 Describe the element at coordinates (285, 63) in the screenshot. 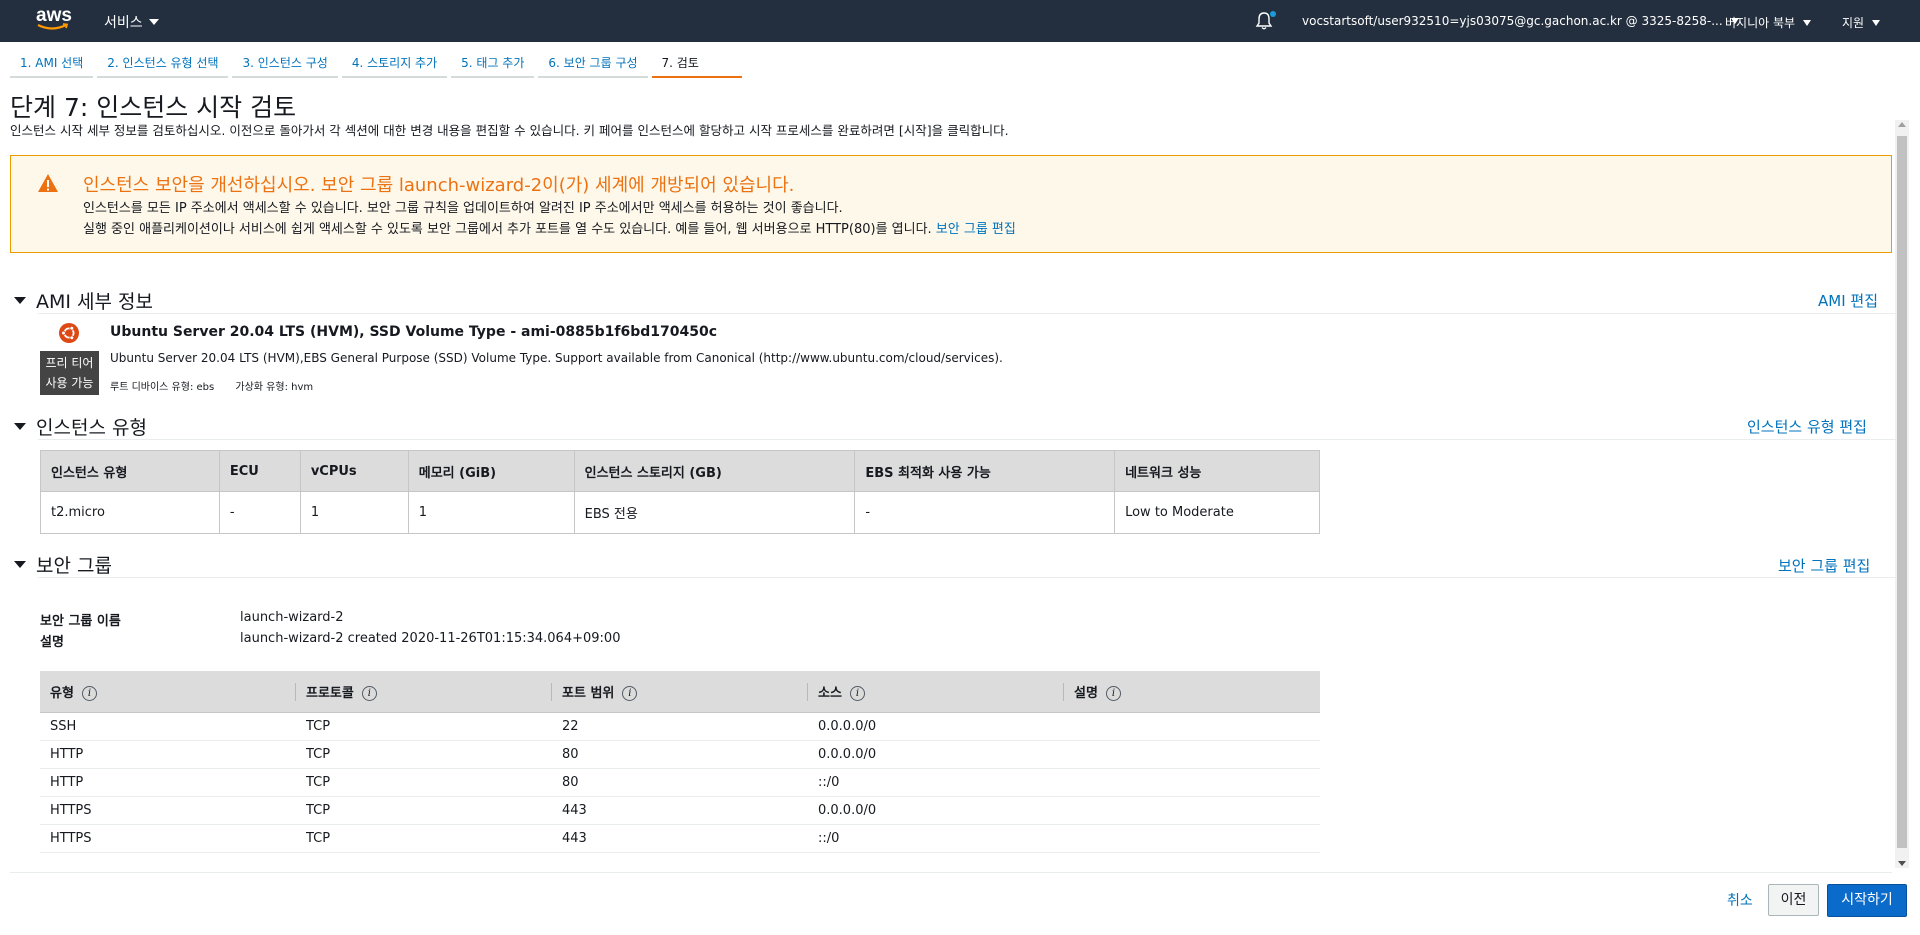

I see `step-configure-instance: 3. 인스턴스 구성` at that location.